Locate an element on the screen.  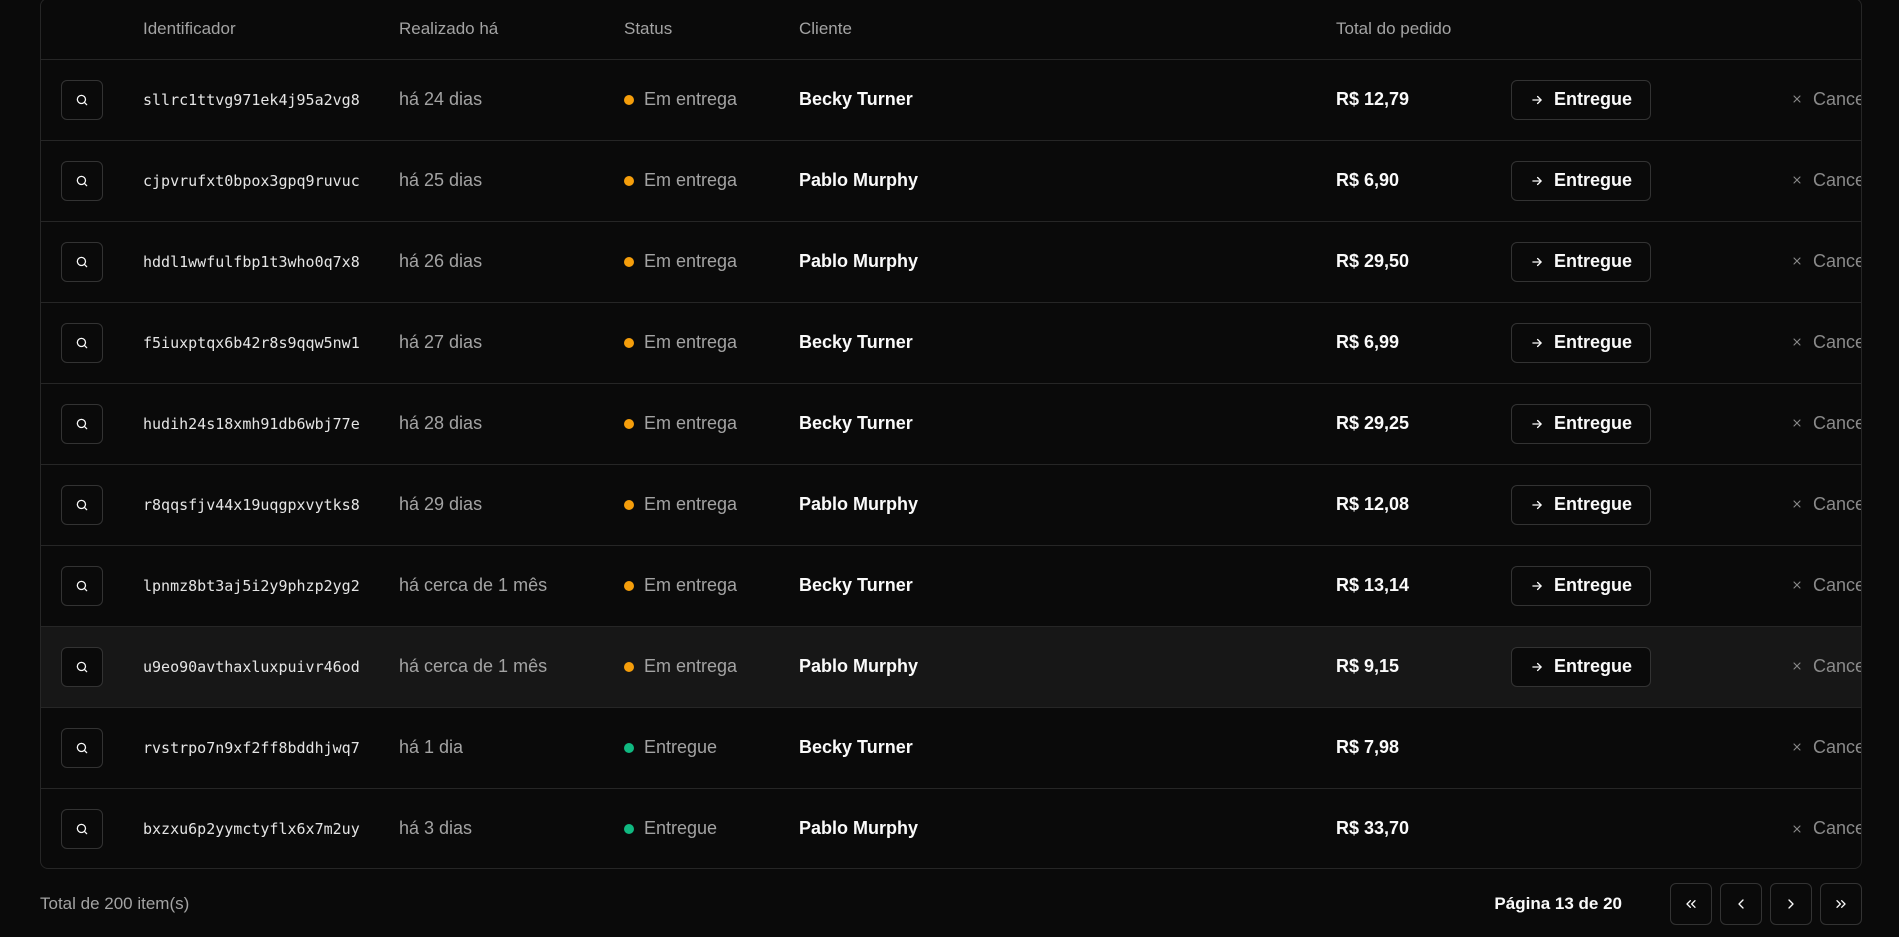
header-time: Realizado há is located at coordinates (511, 30).